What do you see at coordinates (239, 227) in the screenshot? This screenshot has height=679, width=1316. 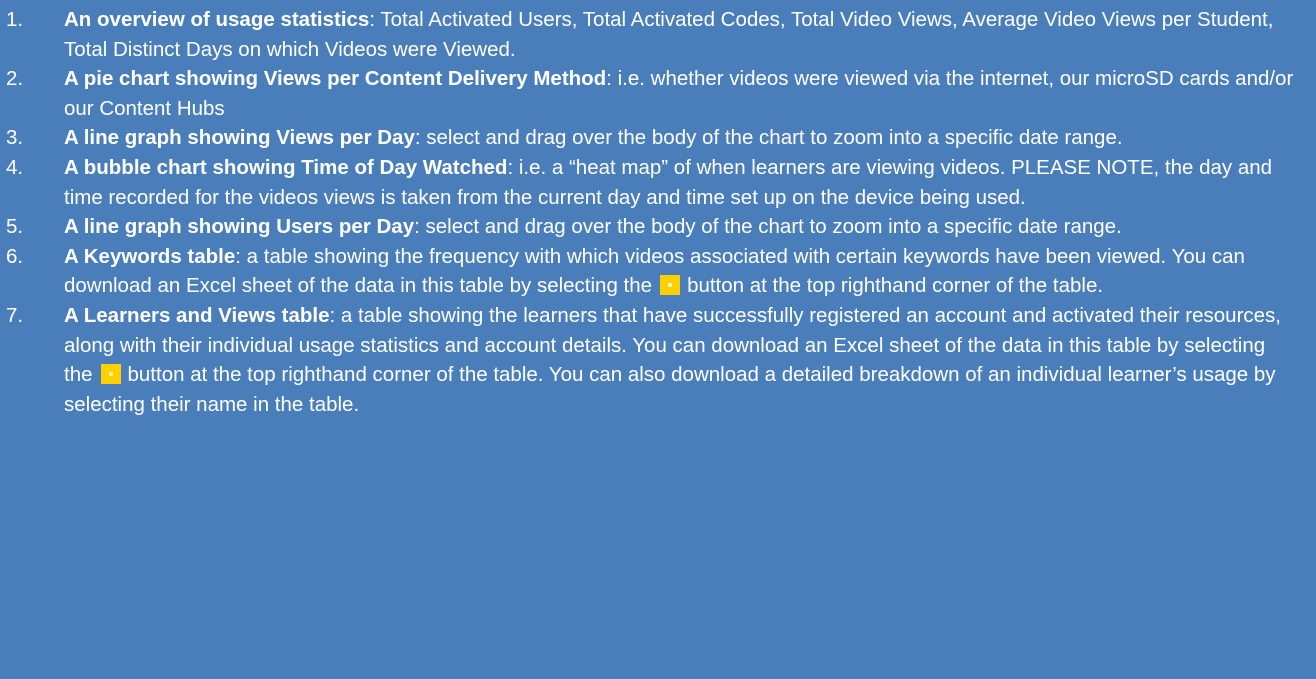 I see `list-item-title: A line graph showing Users per Day` at bounding box center [239, 227].